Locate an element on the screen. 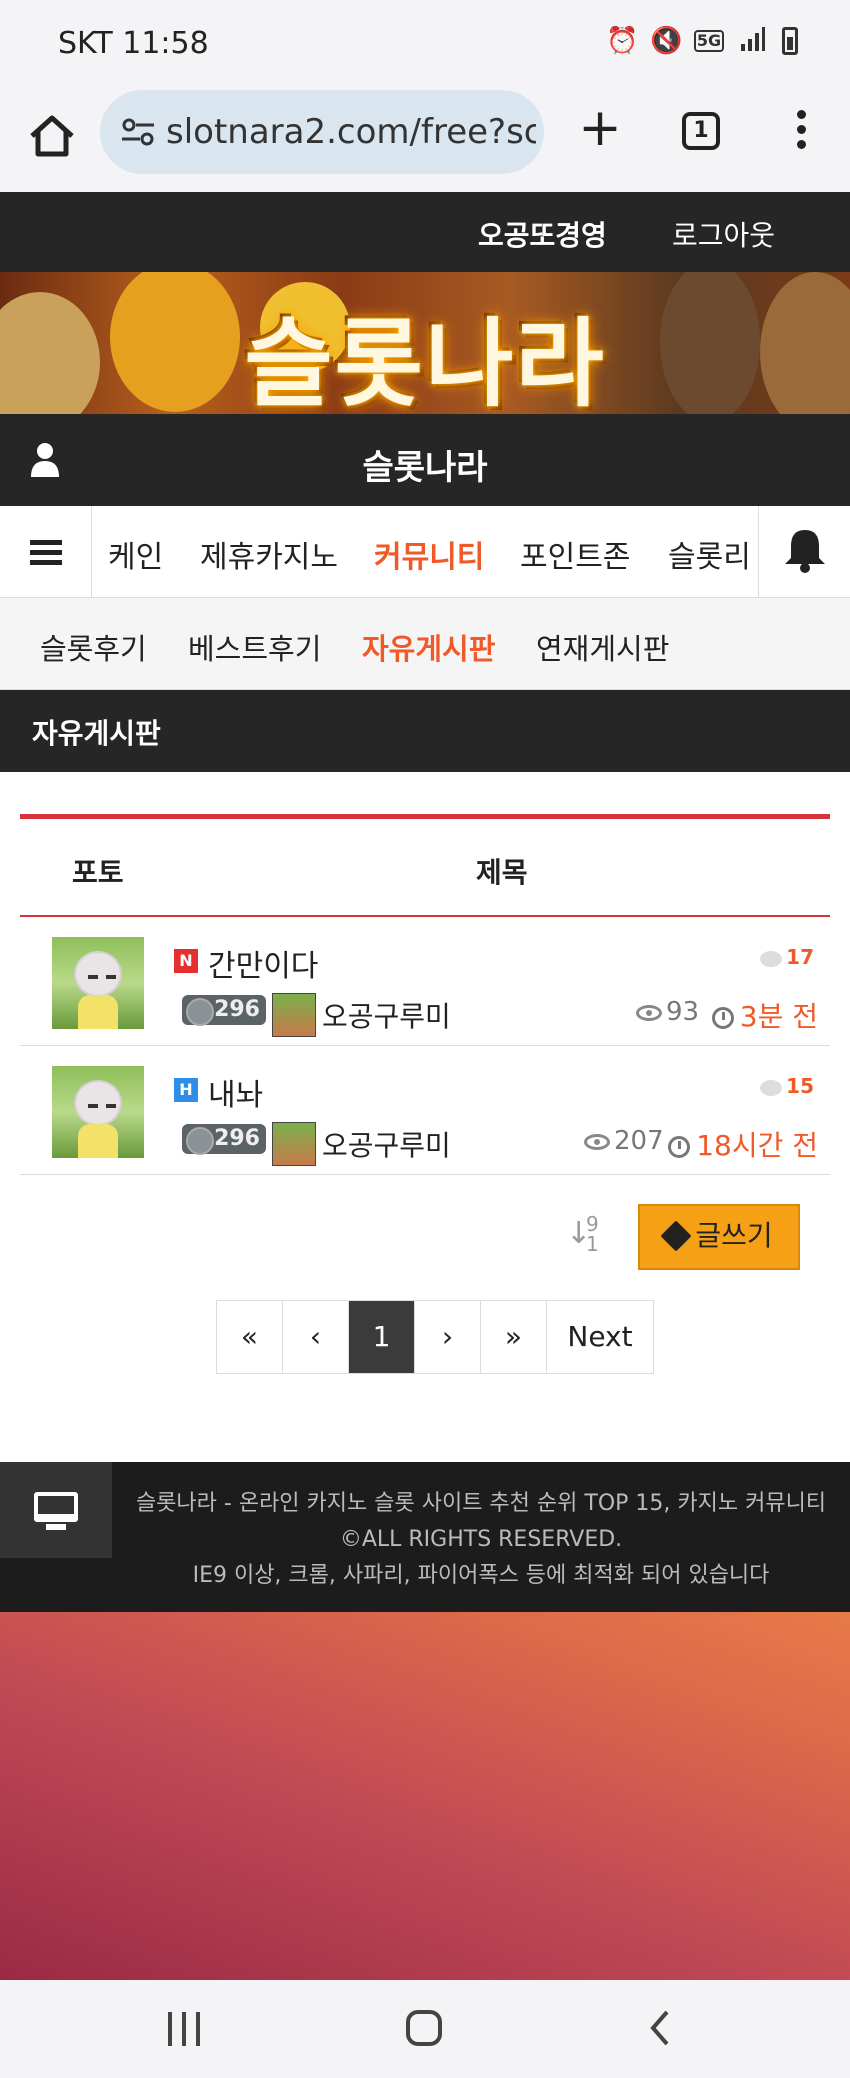 Image resolution: width=850 pixels, height=2078 pixels. subnav-item-serial-board: 연재게시판 is located at coordinates (602, 647).